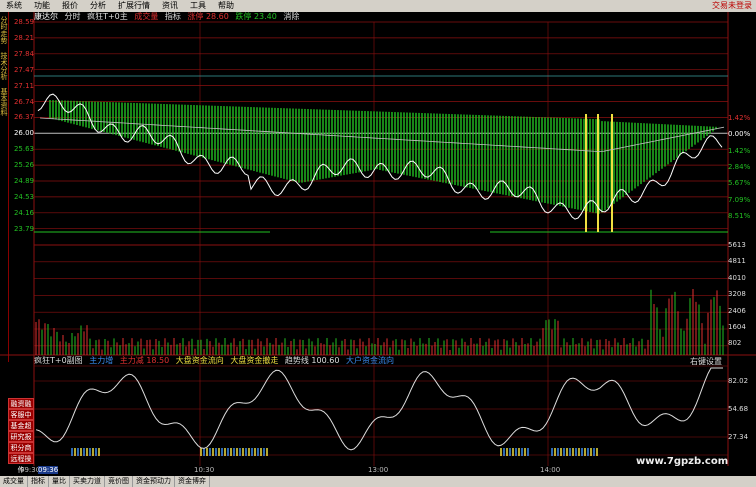 Image resolution: width=756 pixels, height=487 pixels. I want to click on watermark: www.7gpzb.com, so click(682, 461).